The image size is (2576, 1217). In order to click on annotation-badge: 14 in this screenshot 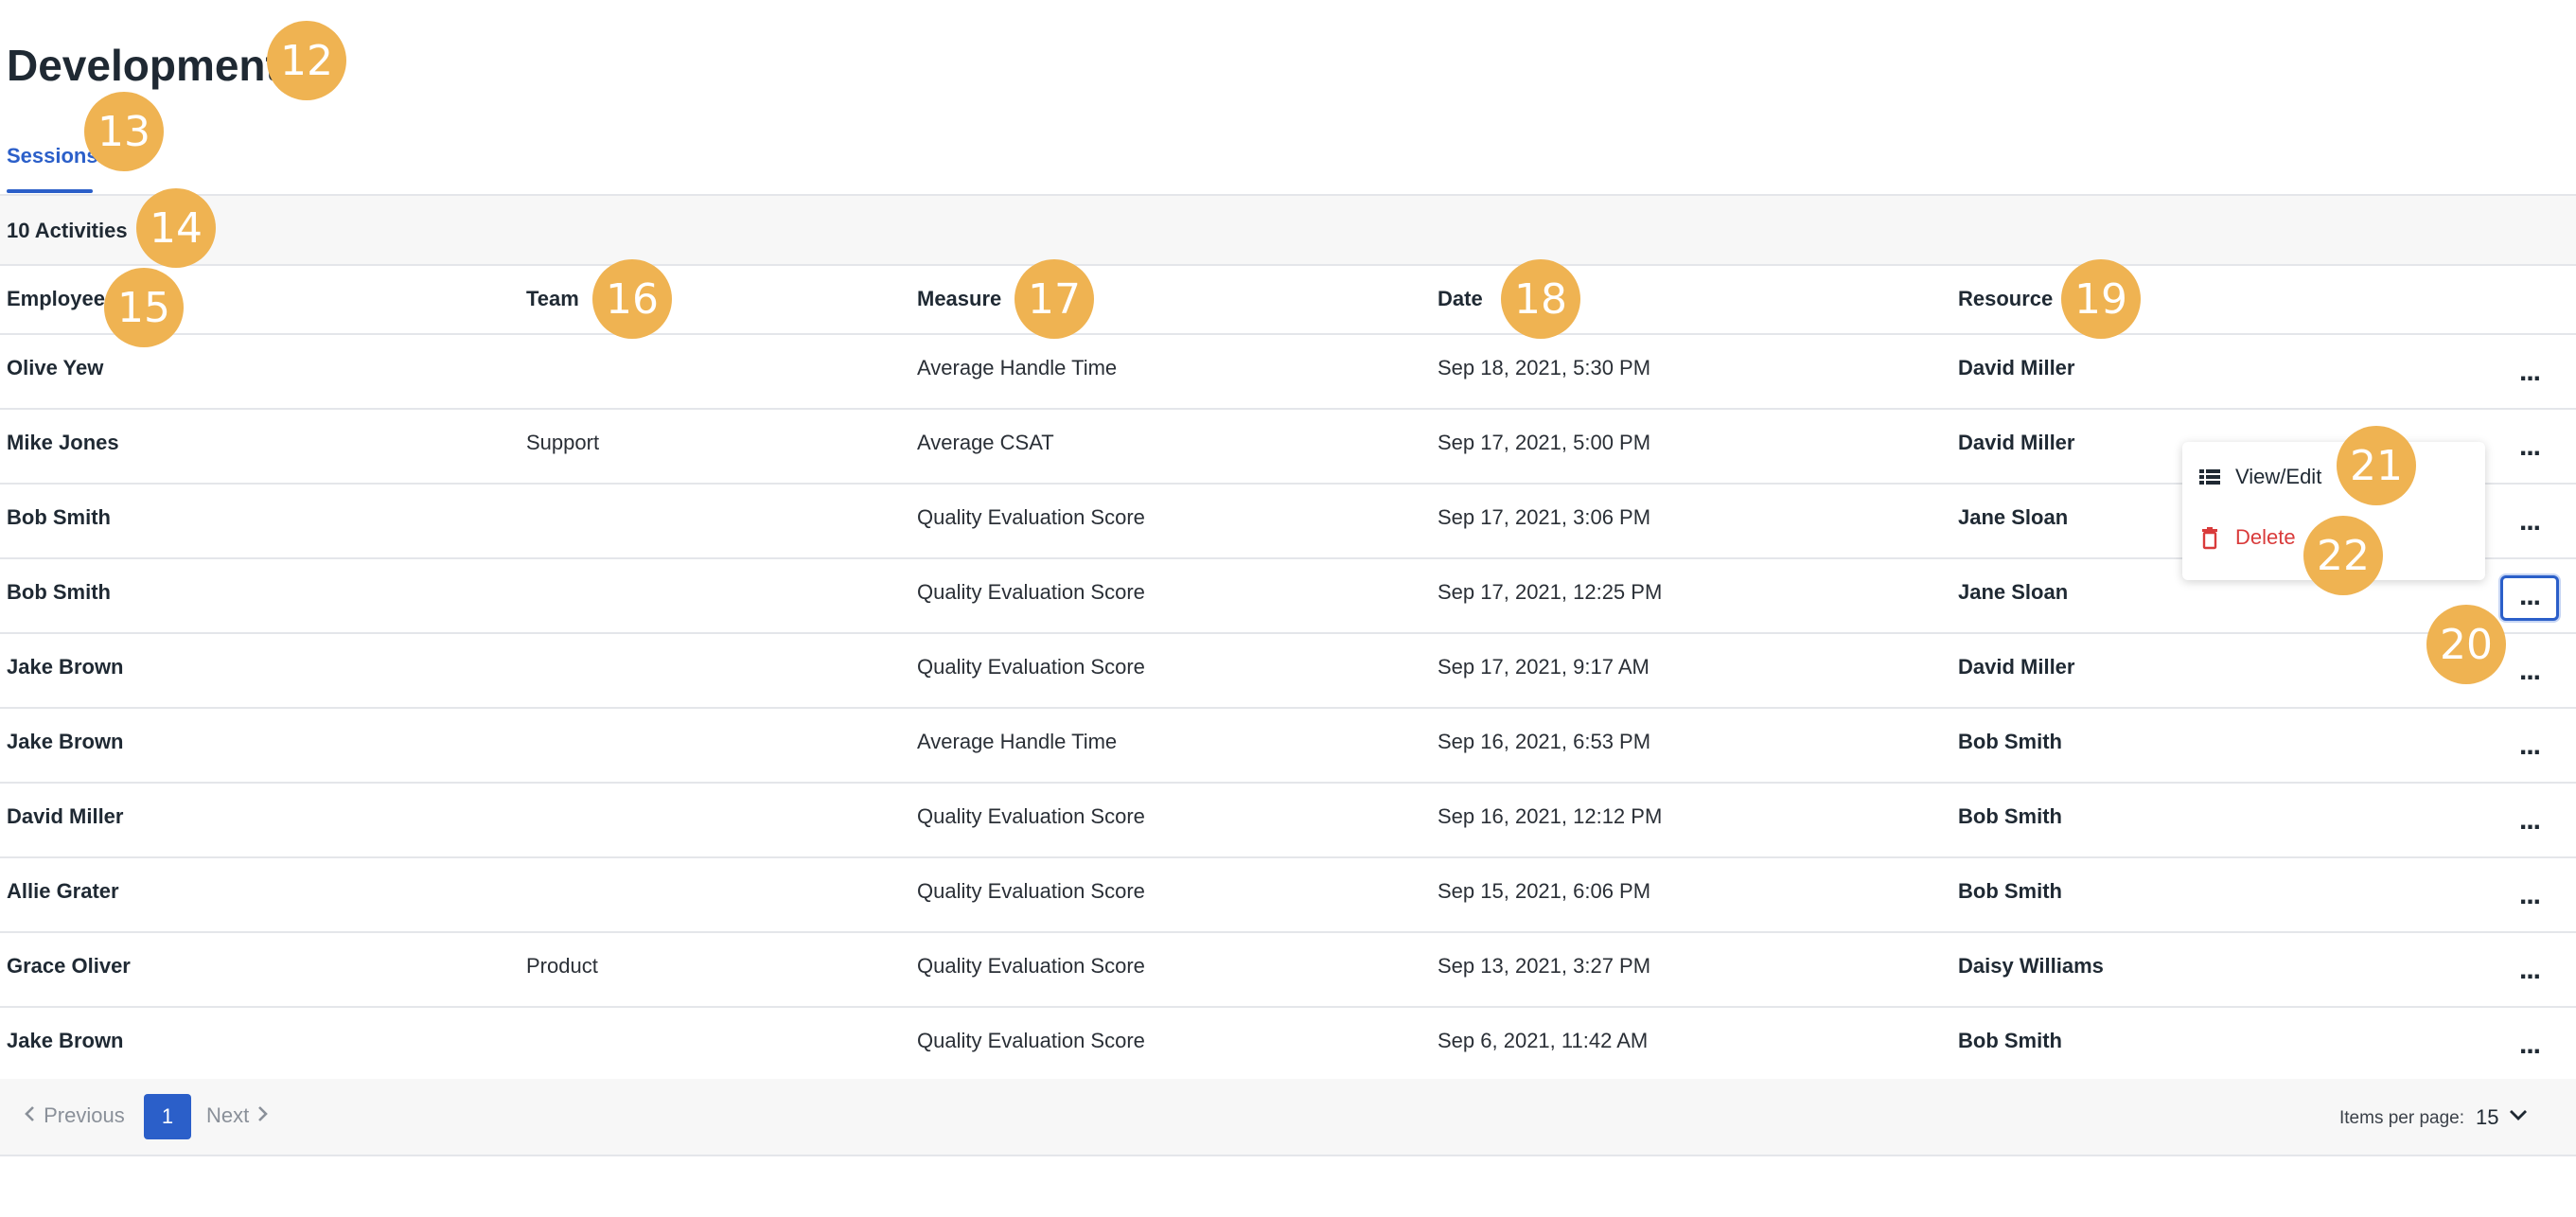, I will do `click(176, 228)`.